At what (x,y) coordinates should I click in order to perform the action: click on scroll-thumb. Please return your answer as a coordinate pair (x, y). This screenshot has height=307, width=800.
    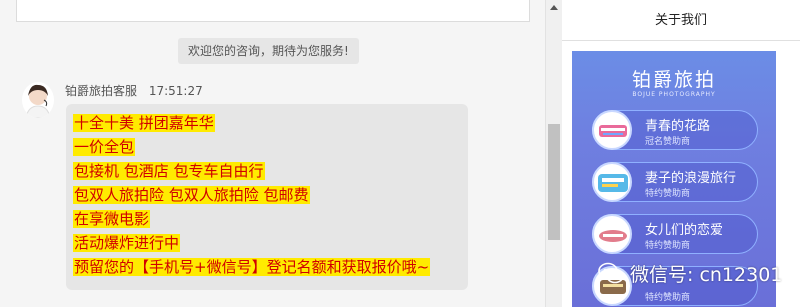
    Looking at the image, I should click on (554, 182).